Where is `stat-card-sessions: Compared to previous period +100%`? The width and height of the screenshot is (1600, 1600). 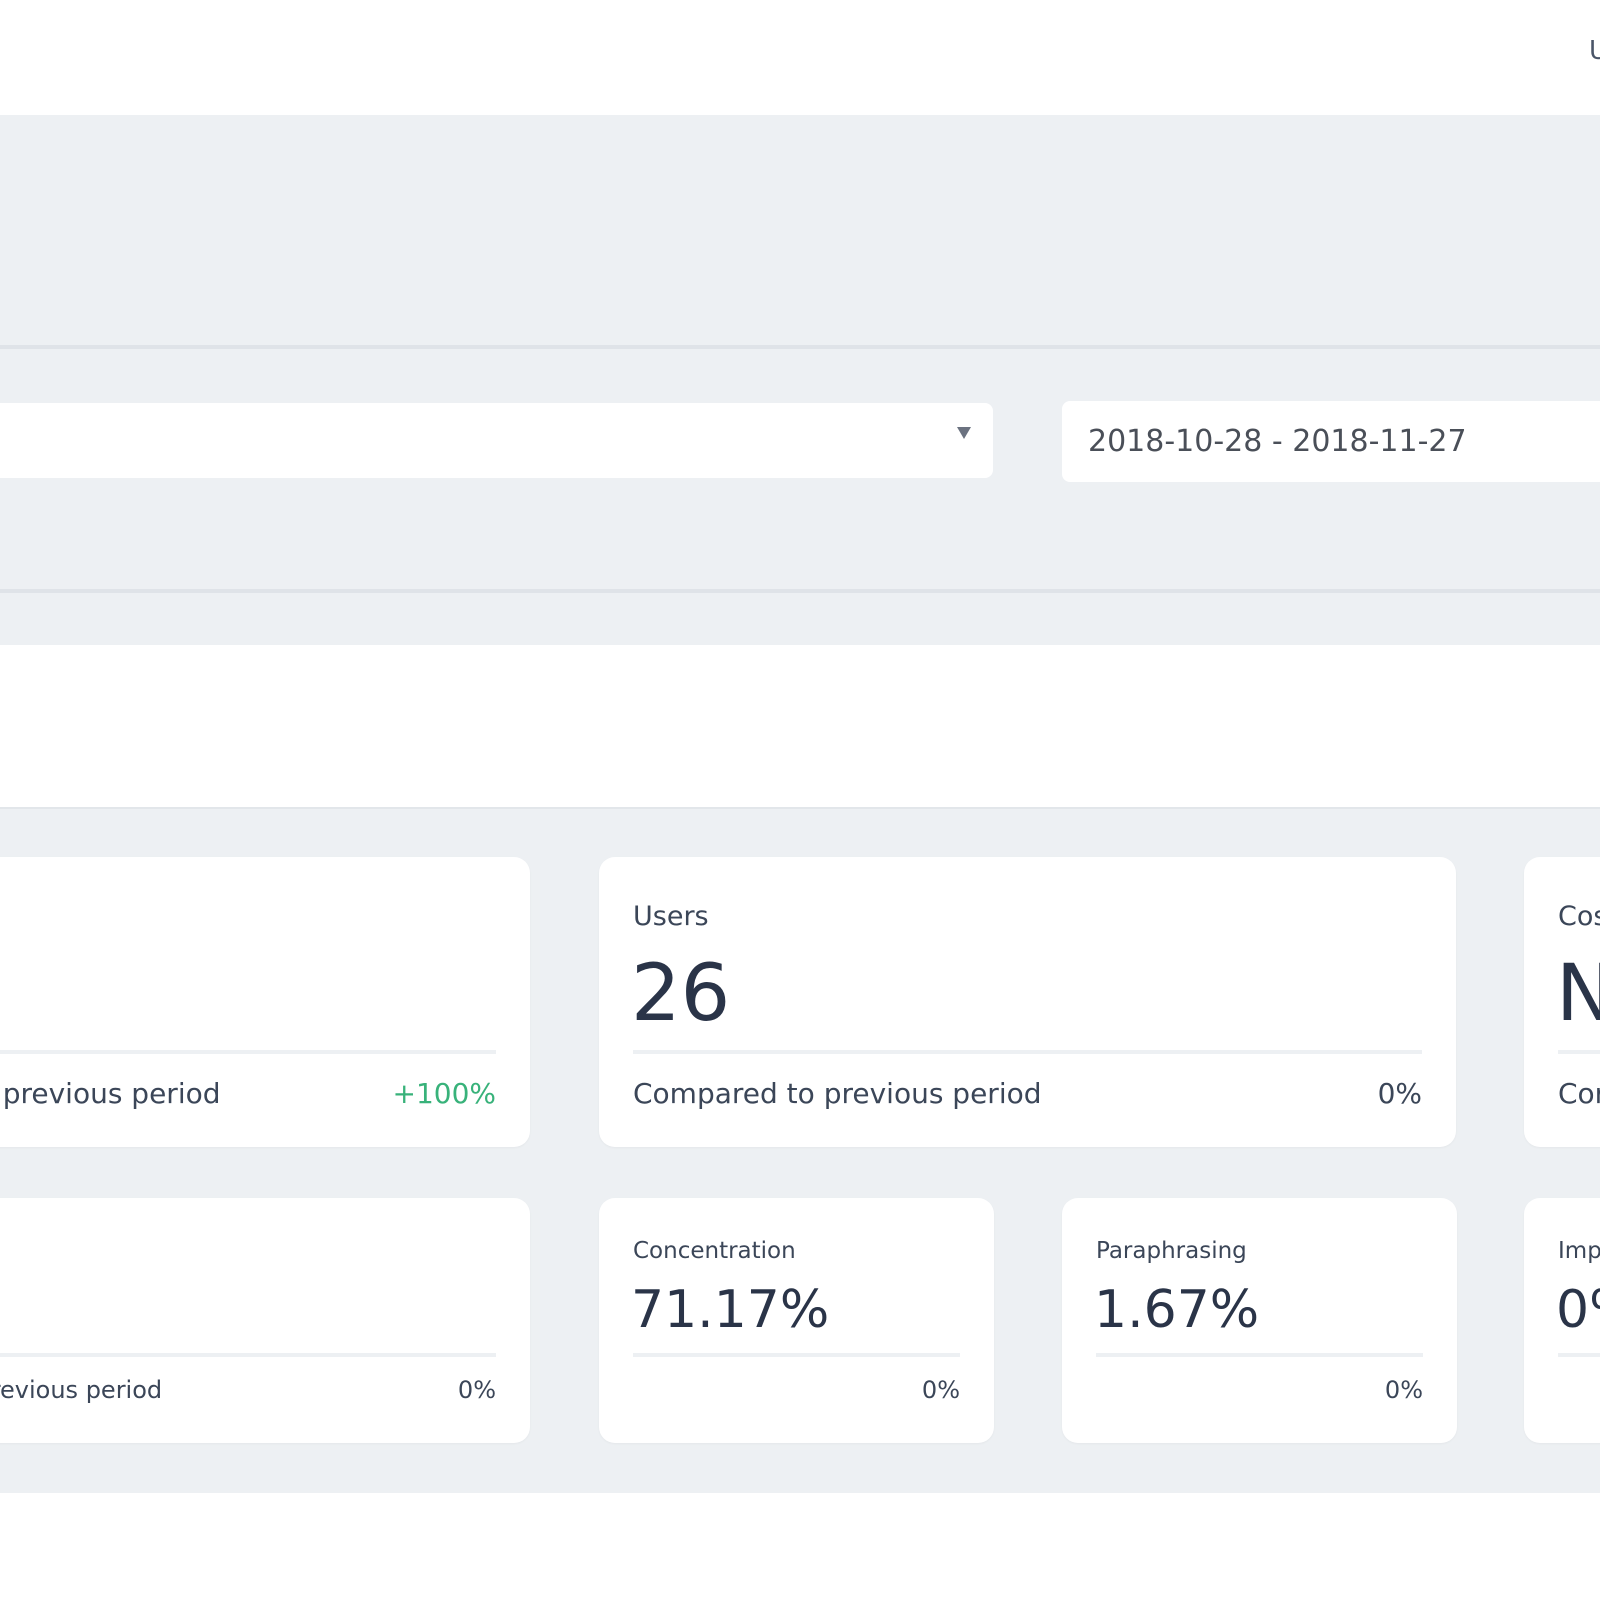 stat-card-sessions: Compared to previous period +100% is located at coordinates (265, 1002).